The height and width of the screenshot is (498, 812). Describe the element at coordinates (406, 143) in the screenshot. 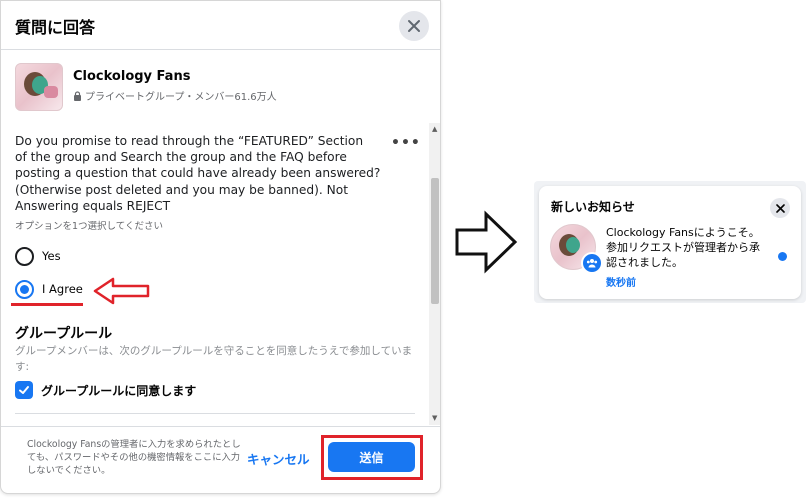

I see `more-options-button: •••` at that location.